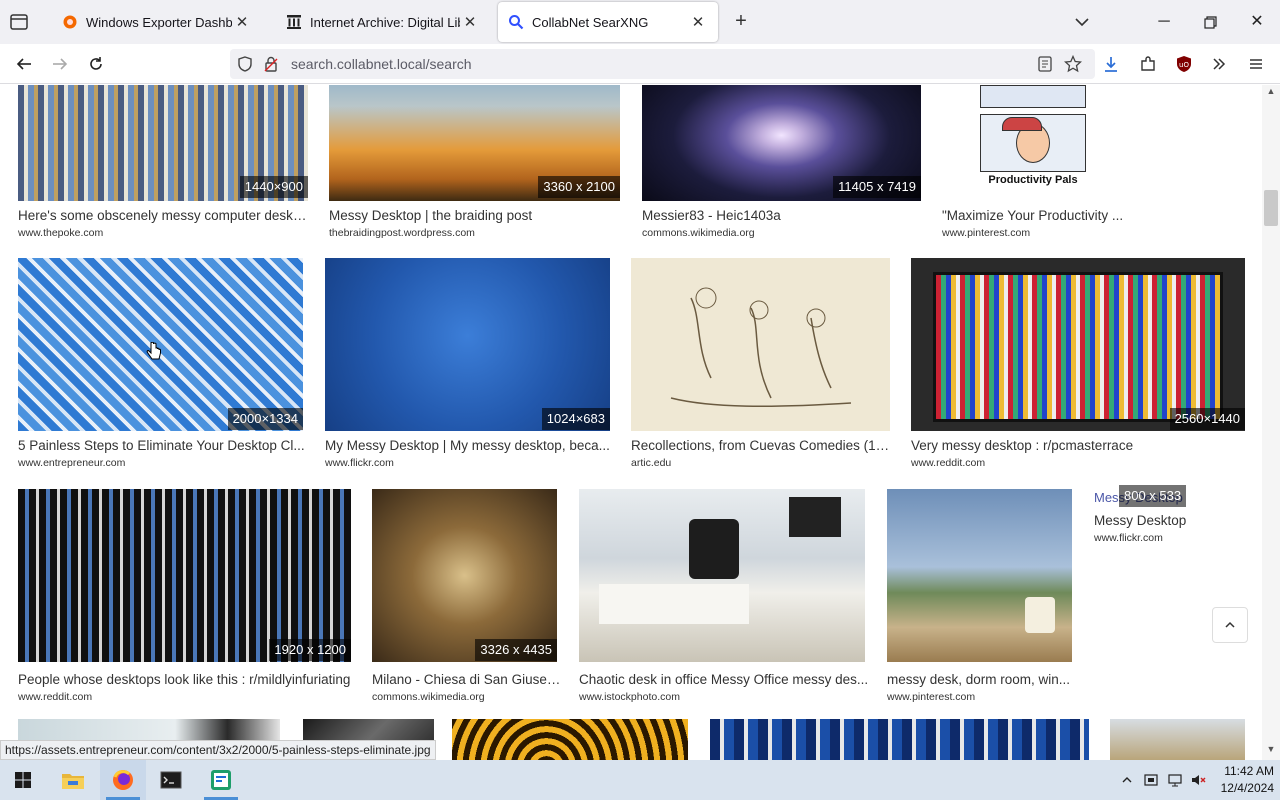 This screenshot has width=1280, height=800. Describe the element at coordinates (1034, 143) in the screenshot. I see `result-thumbnail: Productivity Pals` at that location.